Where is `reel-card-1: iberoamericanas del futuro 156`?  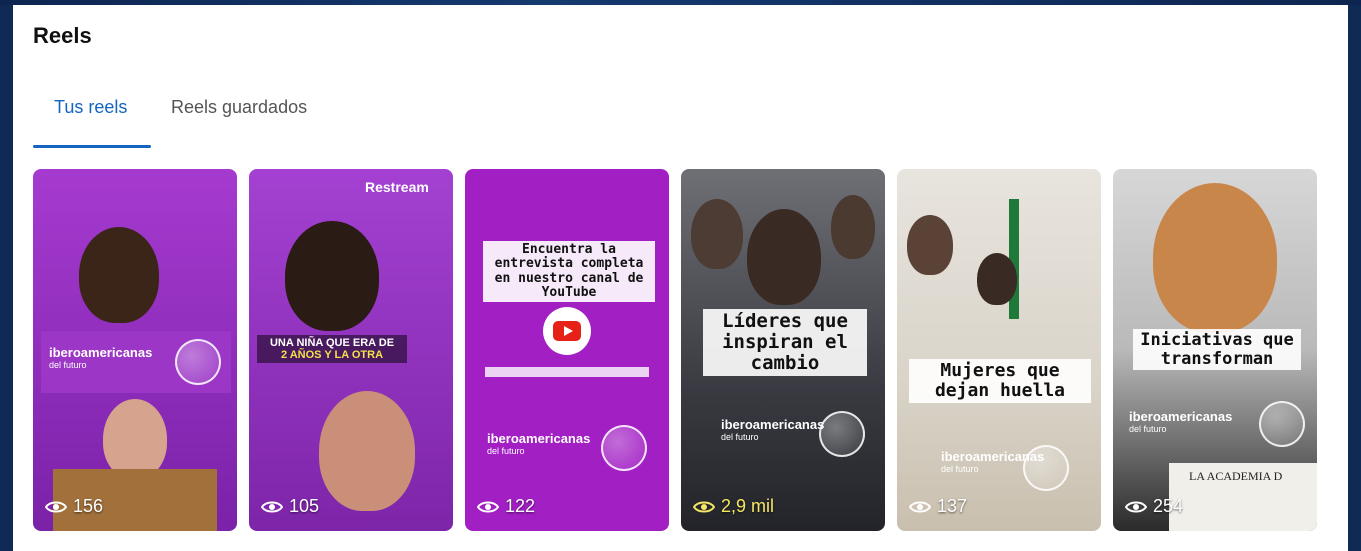 reel-card-1: iberoamericanas del futuro 156 is located at coordinates (135, 350).